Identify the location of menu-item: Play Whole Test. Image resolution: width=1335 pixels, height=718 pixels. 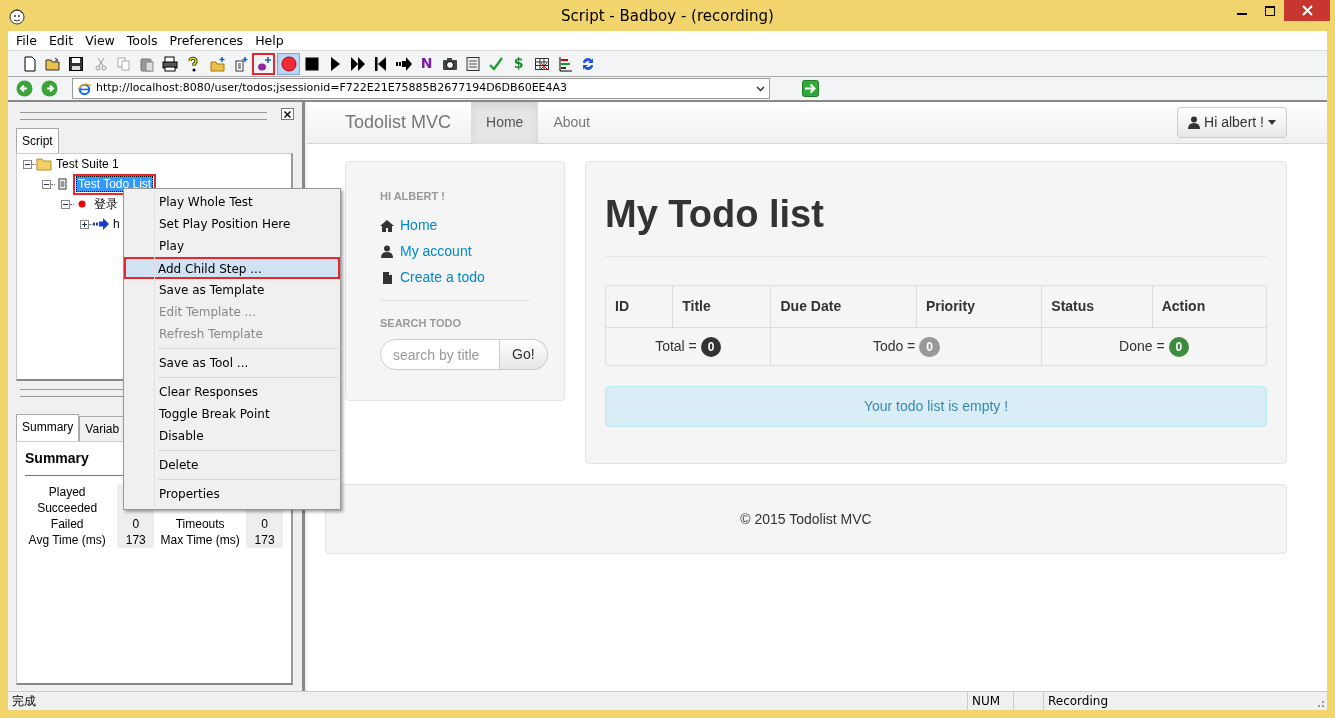
(232, 202).